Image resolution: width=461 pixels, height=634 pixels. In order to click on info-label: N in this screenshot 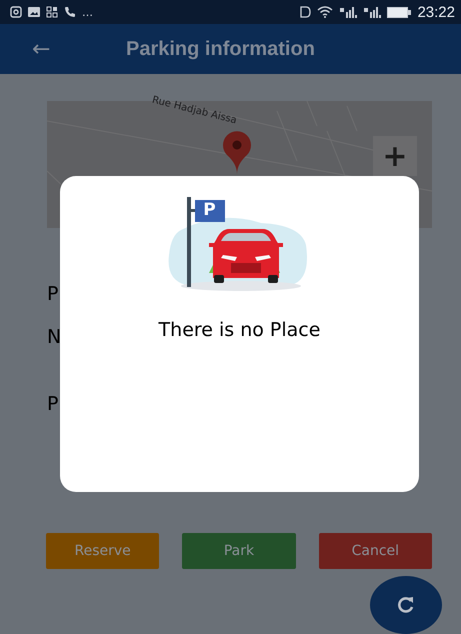, I will do `click(54, 337)`.